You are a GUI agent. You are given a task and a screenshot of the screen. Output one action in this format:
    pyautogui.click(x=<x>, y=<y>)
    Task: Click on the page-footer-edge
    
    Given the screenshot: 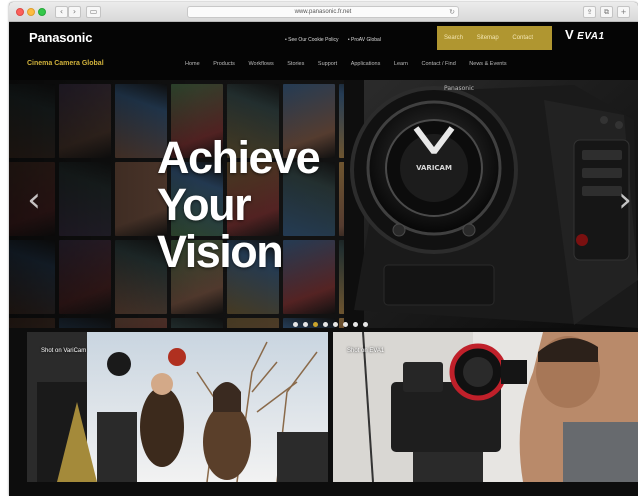 What is the action you would take?
    pyautogui.click(x=323, y=489)
    